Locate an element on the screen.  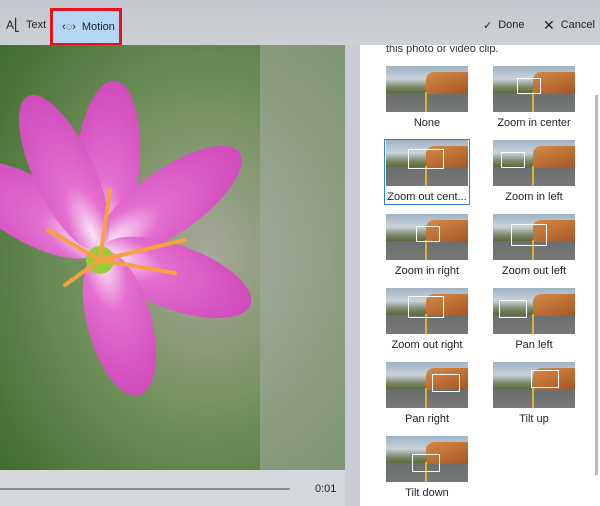
motion-option-label: None is located at coordinates (427, 123).